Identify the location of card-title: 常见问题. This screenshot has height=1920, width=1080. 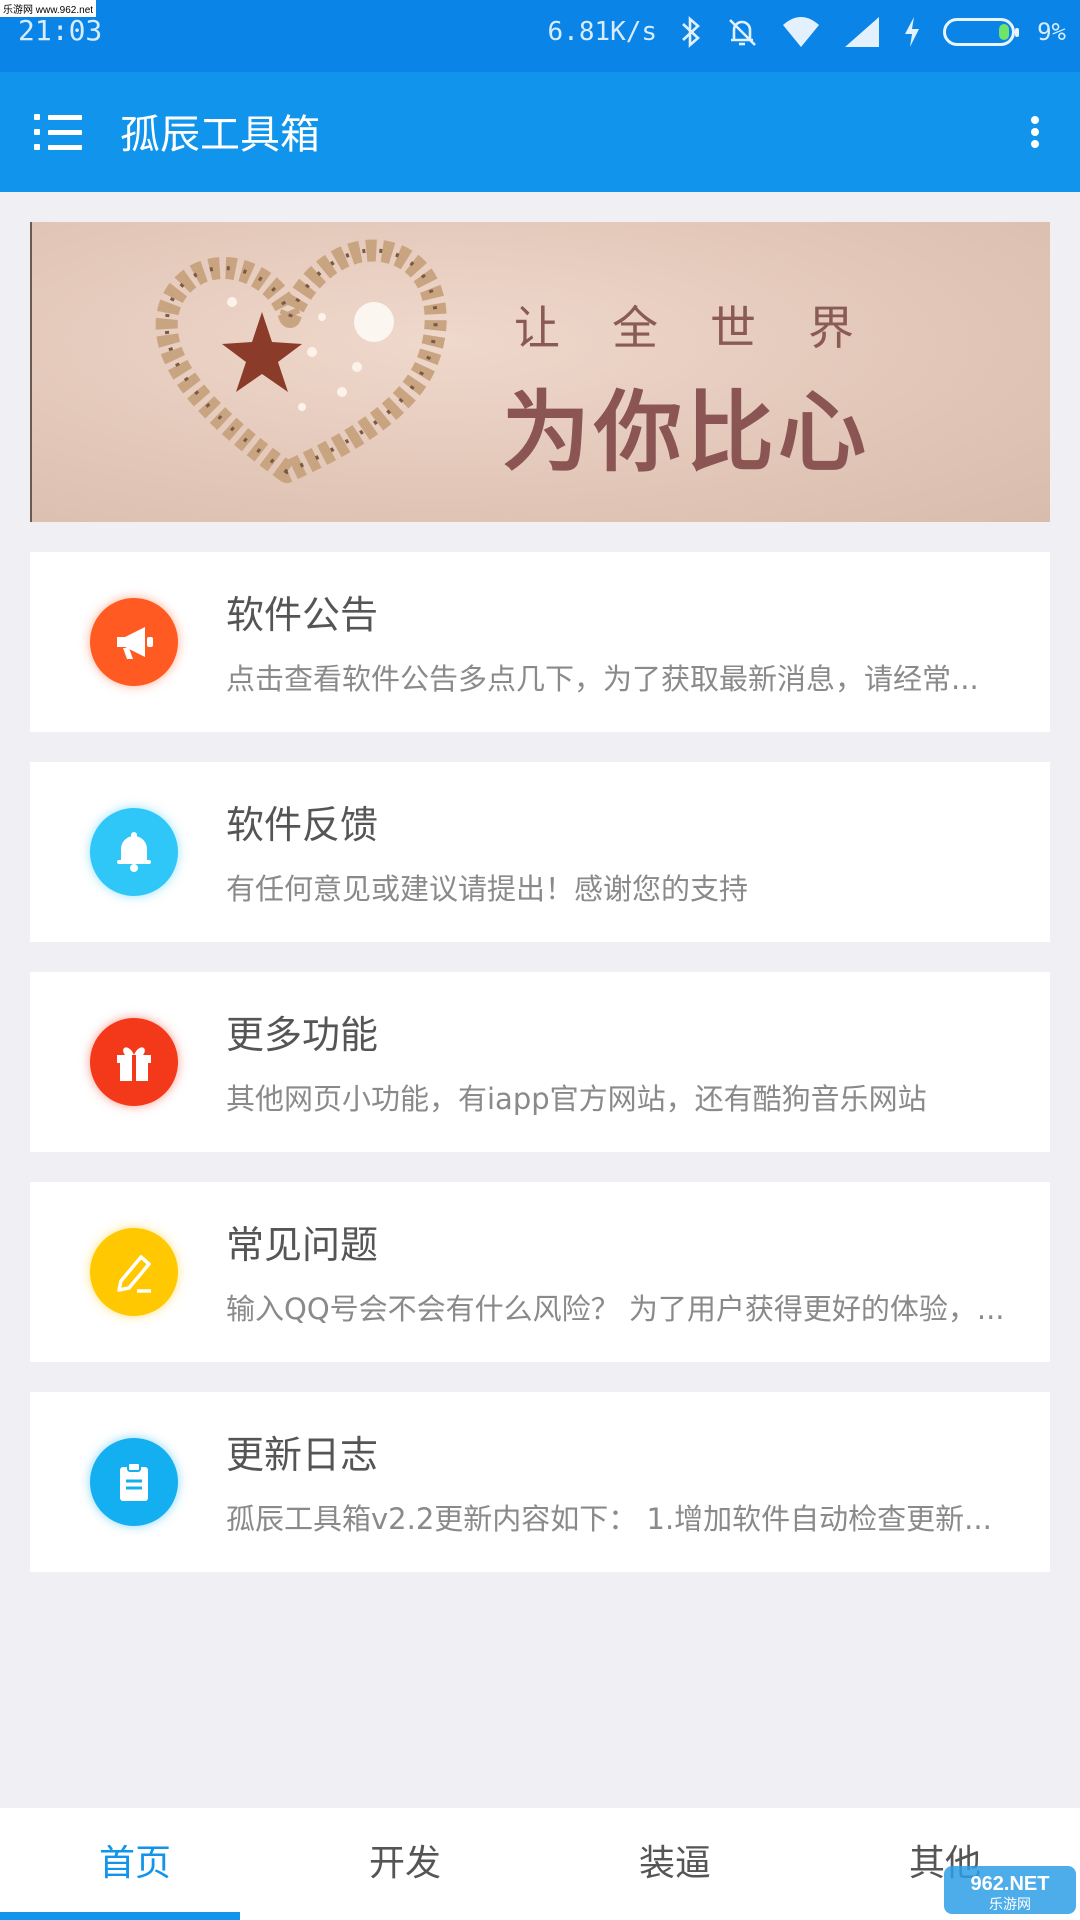
(302, 1245).